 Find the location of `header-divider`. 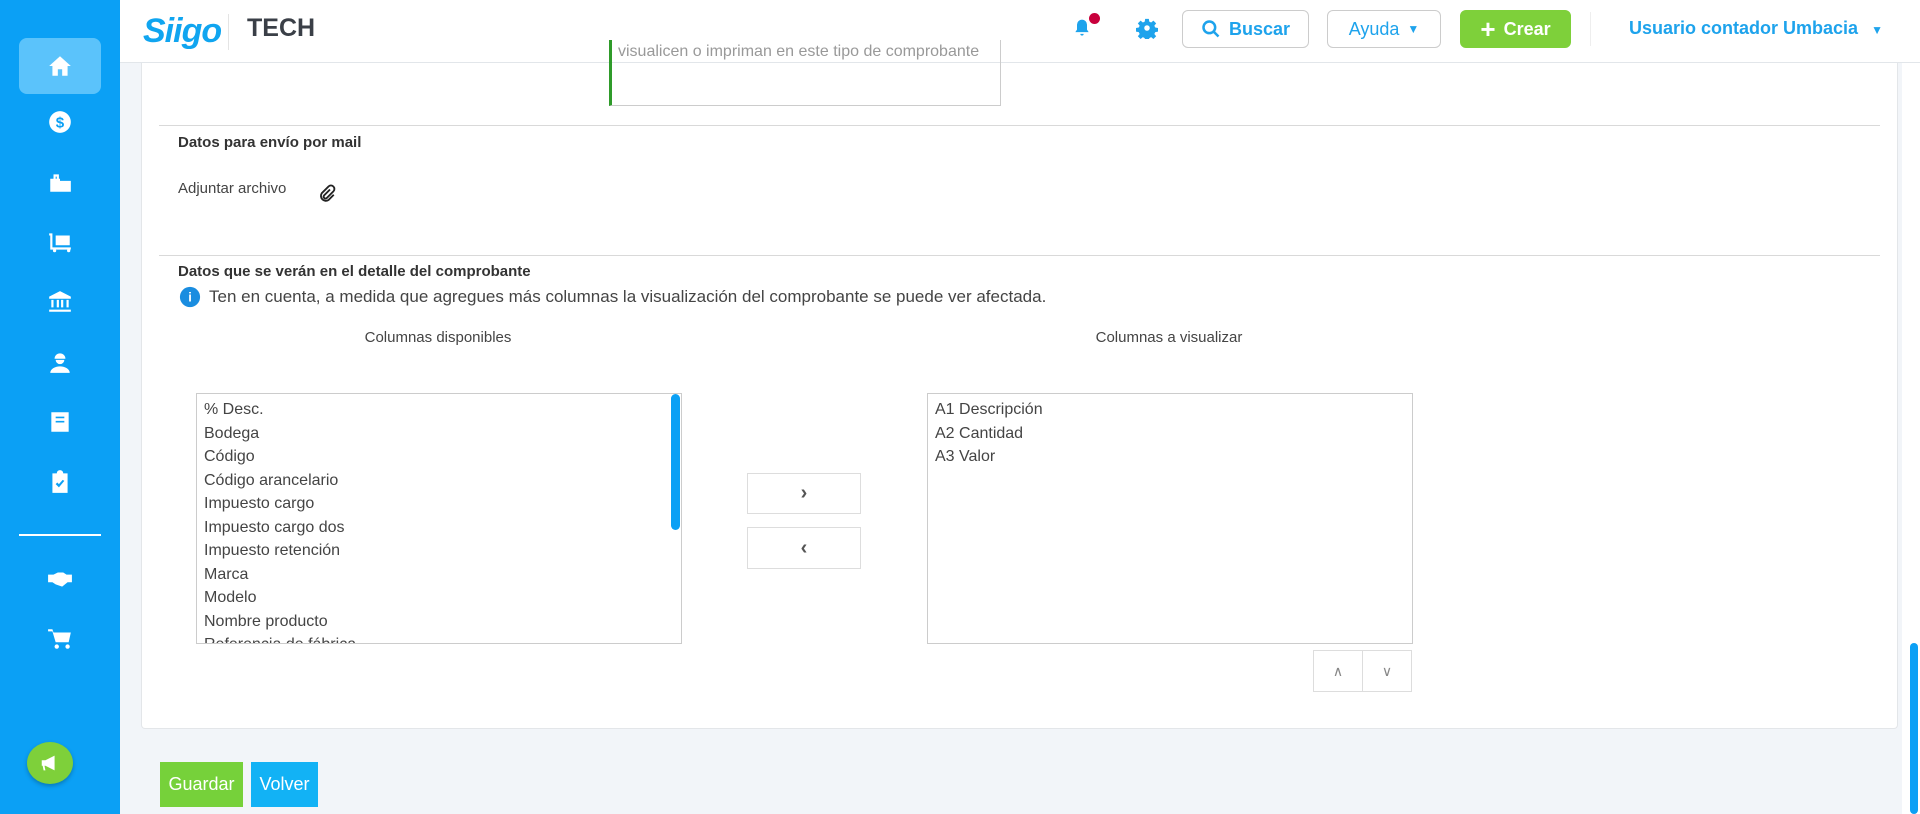

header-divider is located at coordinates (1590, 29).